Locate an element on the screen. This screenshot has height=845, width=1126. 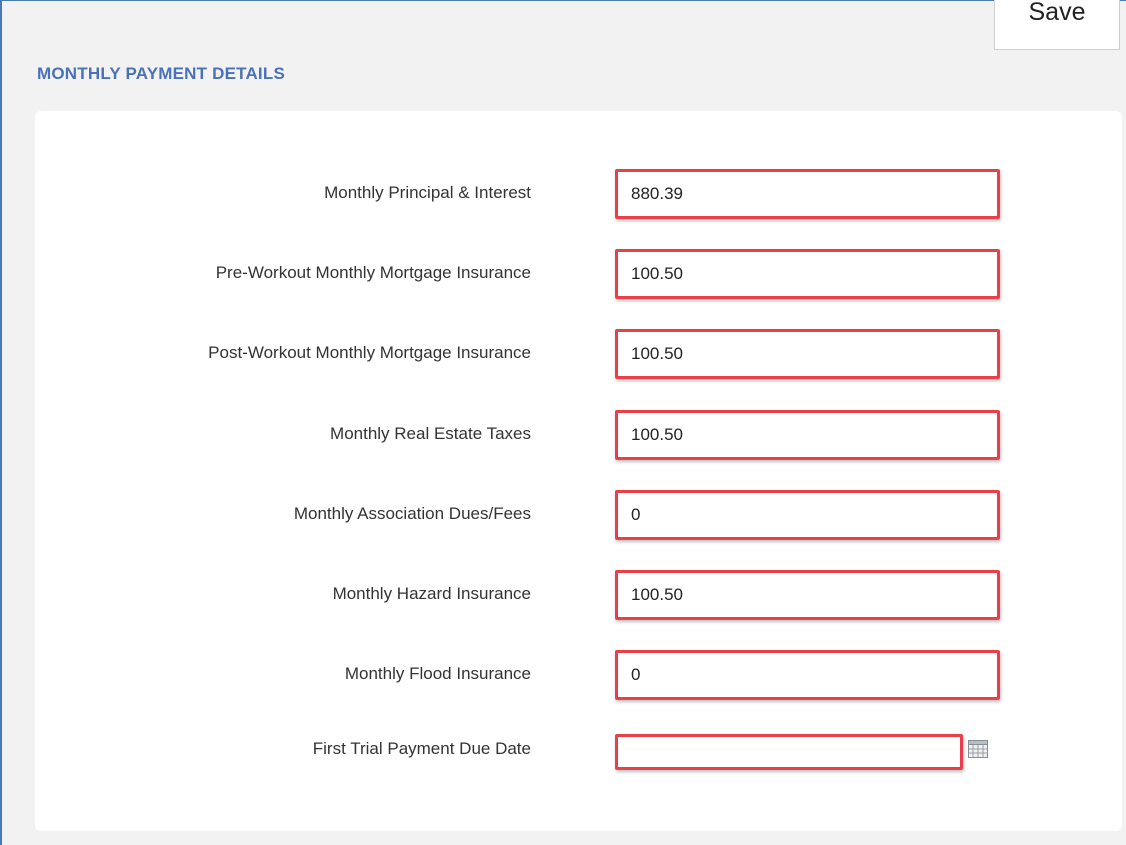
flood-insurance-input is located at coordinates (807, 675).